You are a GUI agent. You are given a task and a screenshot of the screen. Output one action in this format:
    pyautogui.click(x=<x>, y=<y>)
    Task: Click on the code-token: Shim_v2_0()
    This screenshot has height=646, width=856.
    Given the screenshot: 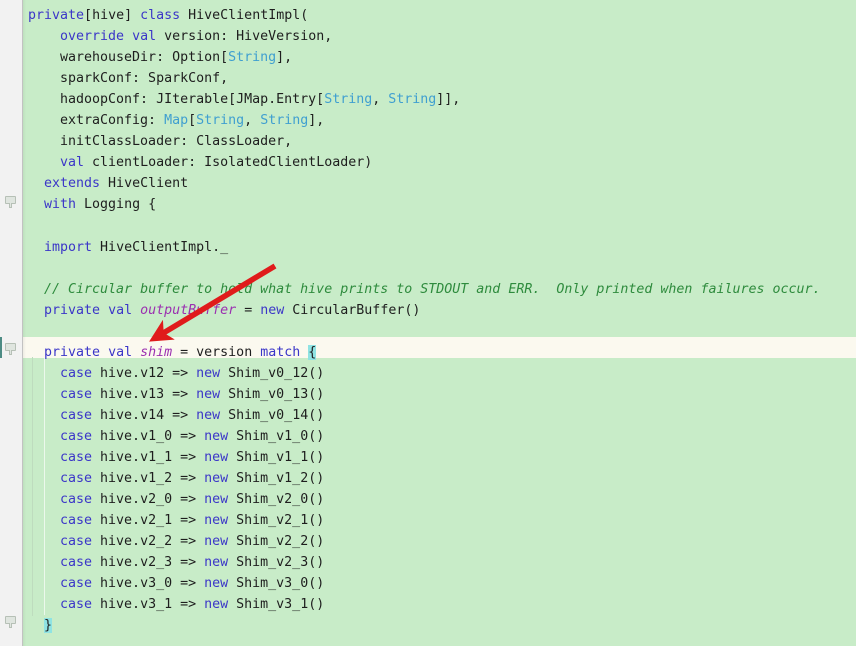 What is the action you would take?
    pyautogui.click(x=276, y=499)
    